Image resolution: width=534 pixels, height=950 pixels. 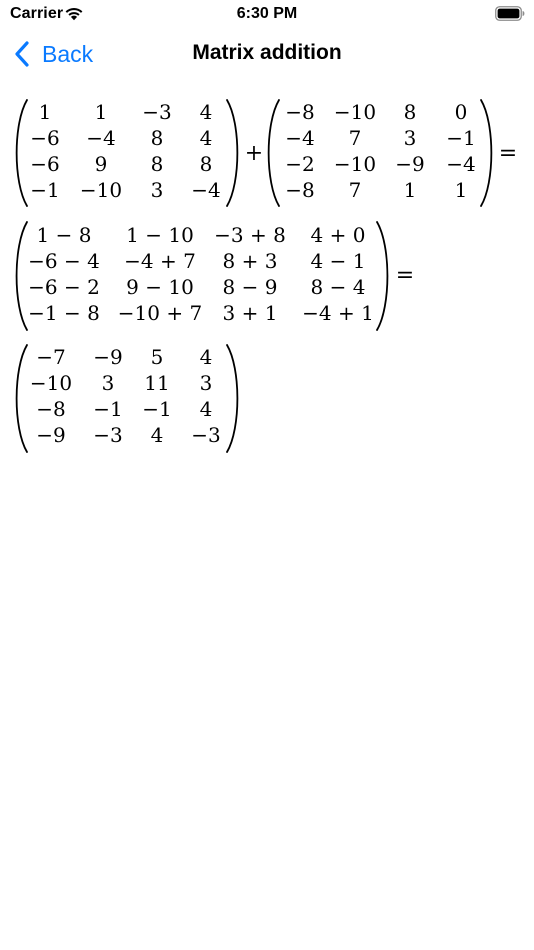 What do you see at coordinates (250, 235) in the screenshot?
I see `matrix_steps-cell: −3 + 8` at bounding box center [250, 235].